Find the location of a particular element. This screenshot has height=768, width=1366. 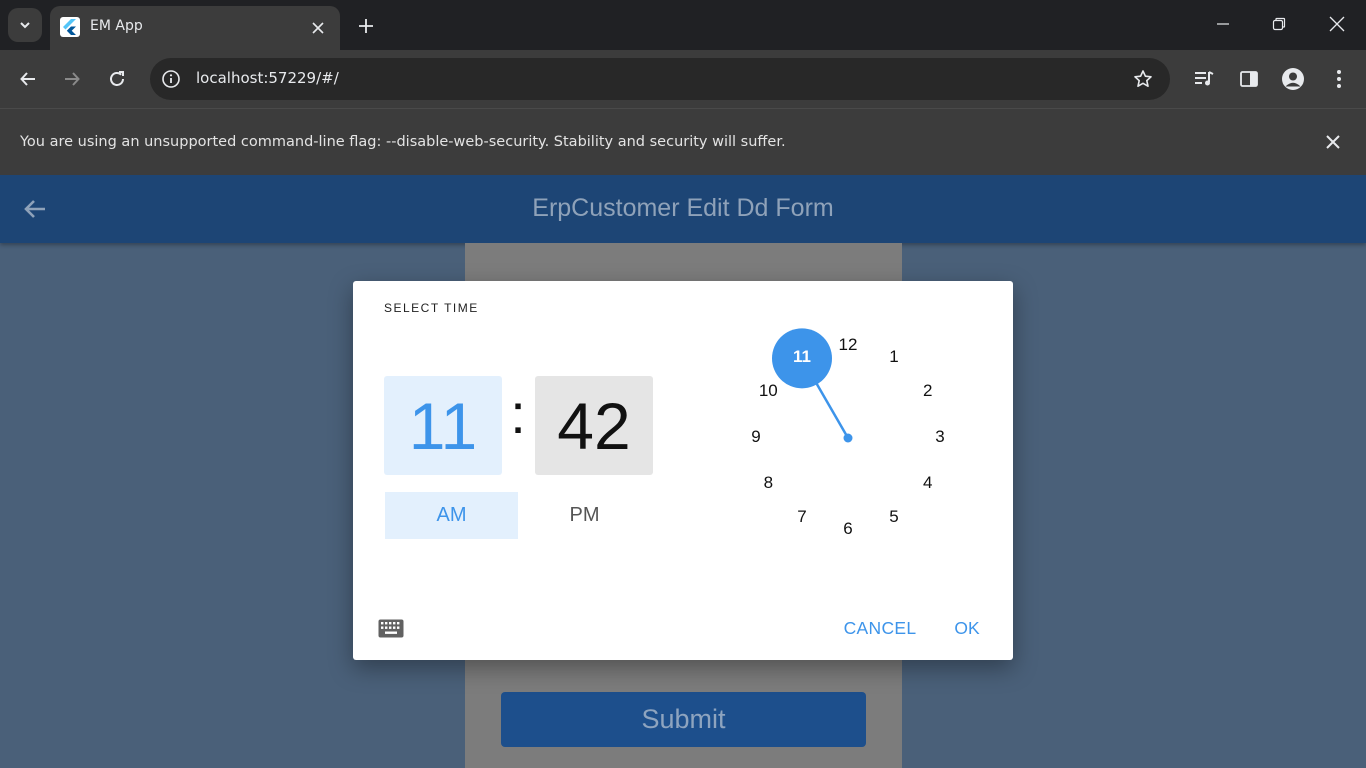

tab-strip: EM App is located at coordinates (683, 25).